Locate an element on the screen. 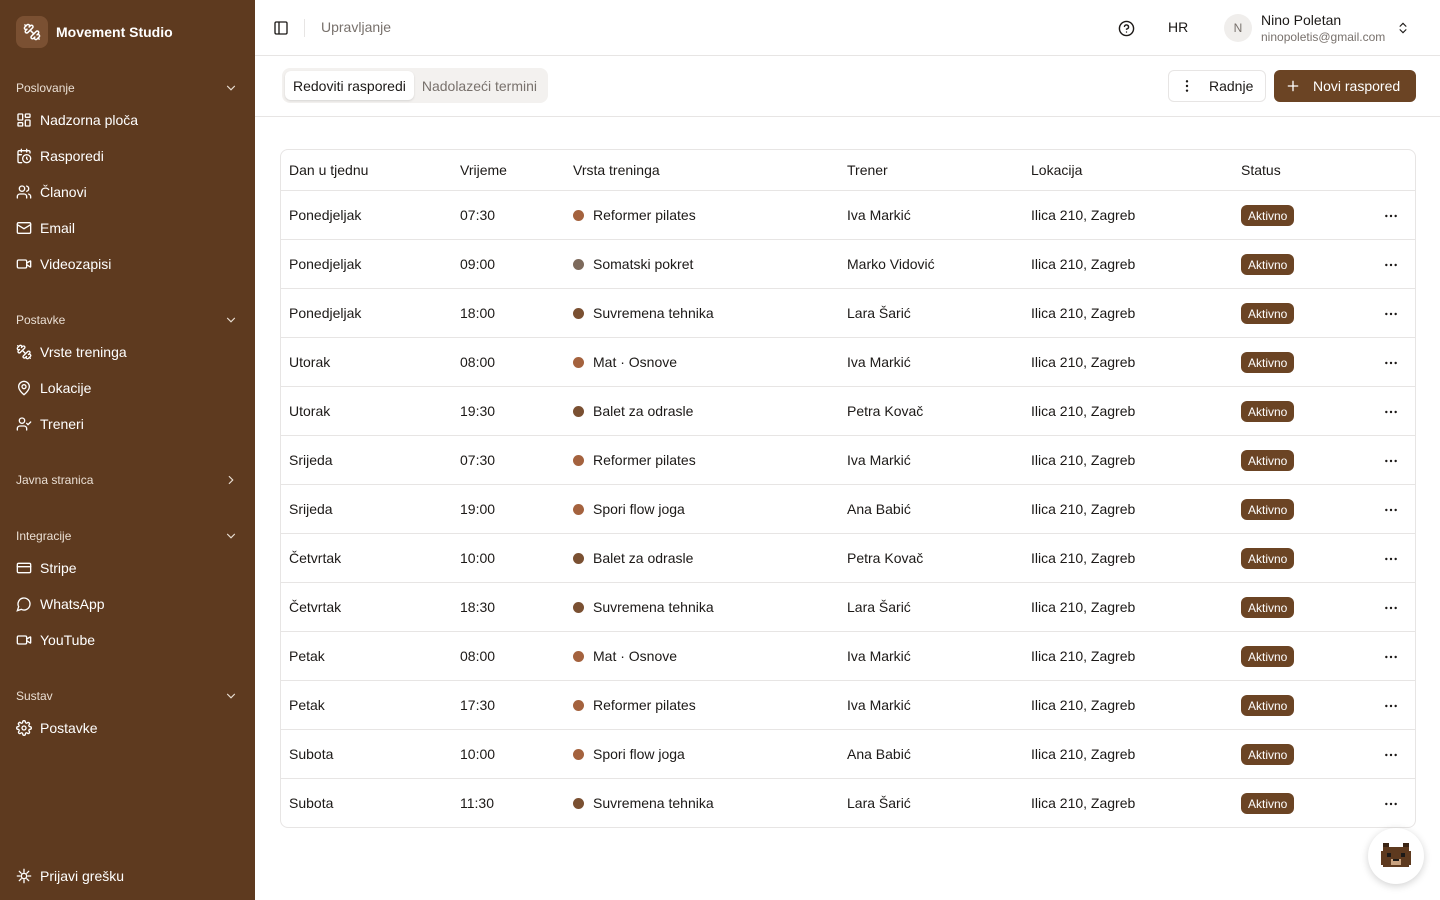  cell-time: 10:00 is located at coordinates (478, 558).